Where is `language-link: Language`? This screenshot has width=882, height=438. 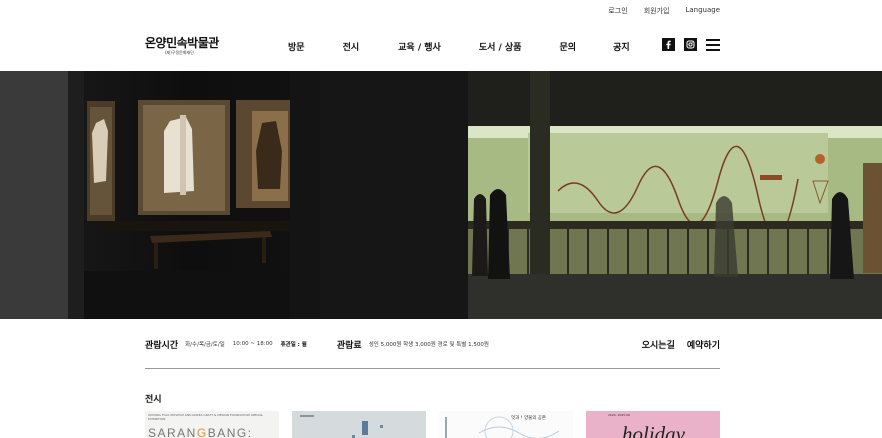
language-link: Language is located at coordinates (702, 11).